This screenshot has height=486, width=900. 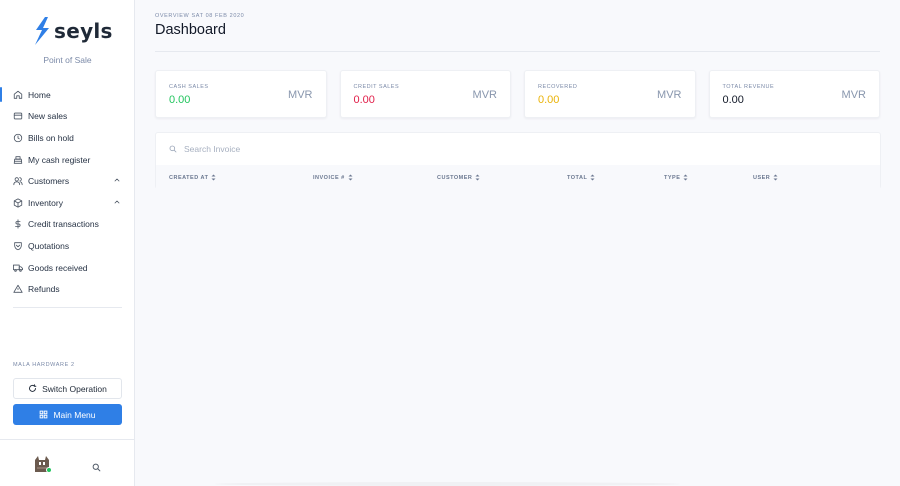 What do you see at coordinates (425, 94) in the screenshot?
I see `stat-card-credit-sales: CREDIT SALES 0.00 MVR` at bounding box center [425, 94].